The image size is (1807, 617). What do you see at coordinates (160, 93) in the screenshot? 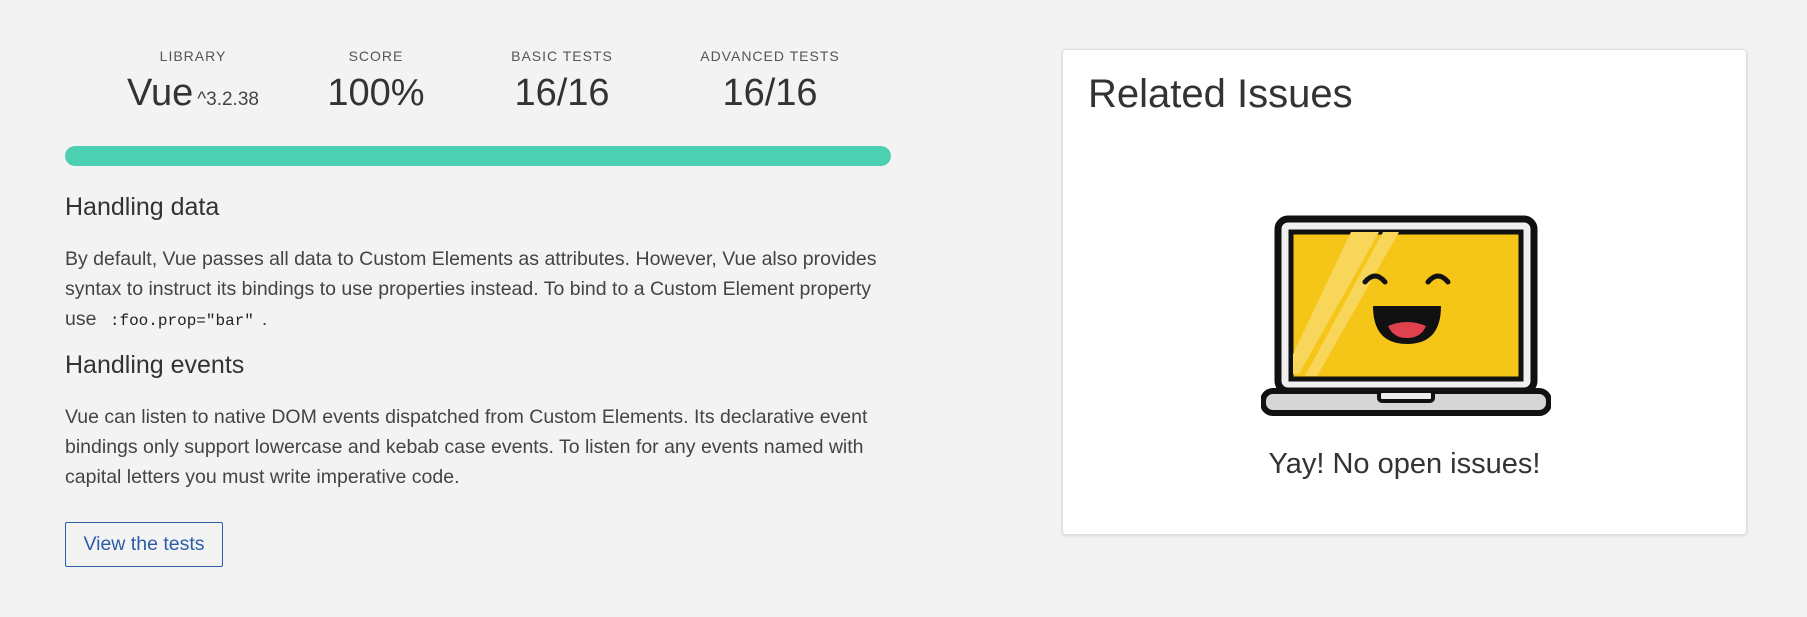
I see `library-name: Vue` at bounding box center [160, 93].